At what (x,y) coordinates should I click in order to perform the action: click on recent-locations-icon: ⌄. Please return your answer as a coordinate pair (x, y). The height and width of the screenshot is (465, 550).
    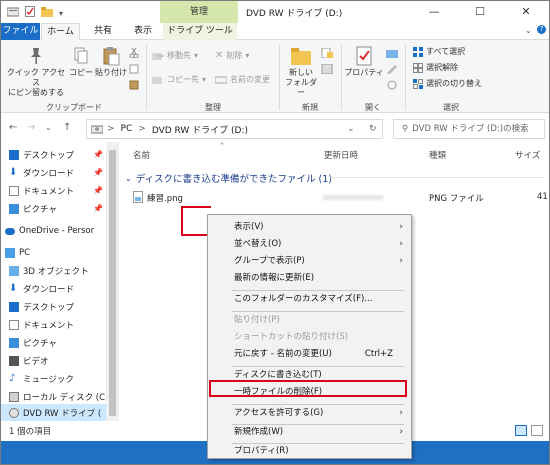
    Looking at the image, I should click on (48, 127).